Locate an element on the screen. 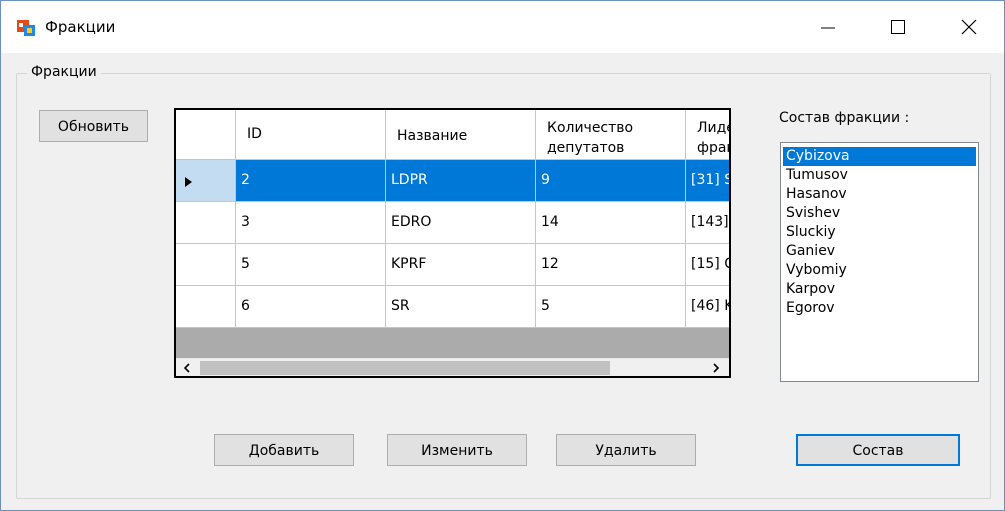 This screenshot has width=1005, height=511. list-item: Egorov is located at coordinates (879, 308).